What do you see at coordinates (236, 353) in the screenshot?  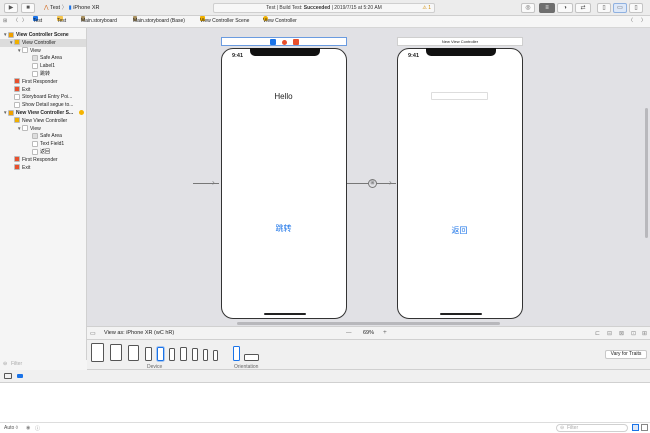 I see `portrait-icon` at bounding box center [236, 353].